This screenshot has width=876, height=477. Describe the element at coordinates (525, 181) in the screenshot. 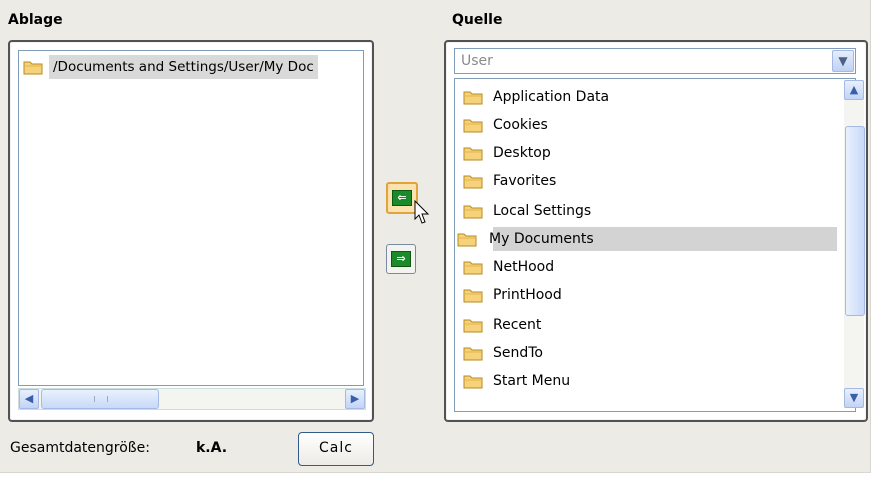

I see `list-item-label: Favorites` at that location.